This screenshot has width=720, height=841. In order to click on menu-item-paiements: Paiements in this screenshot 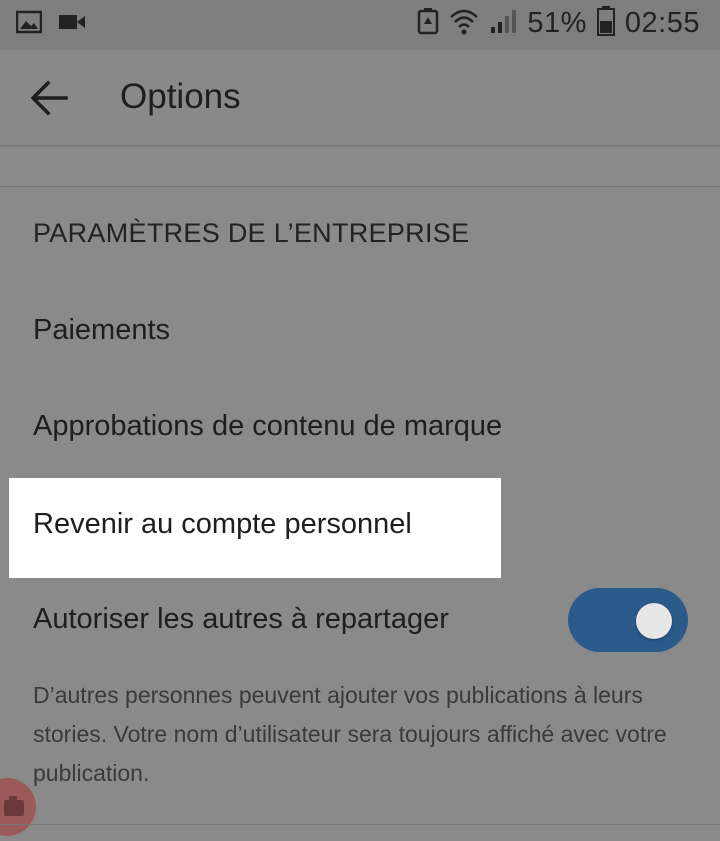, I will do `click(101, 330)`.